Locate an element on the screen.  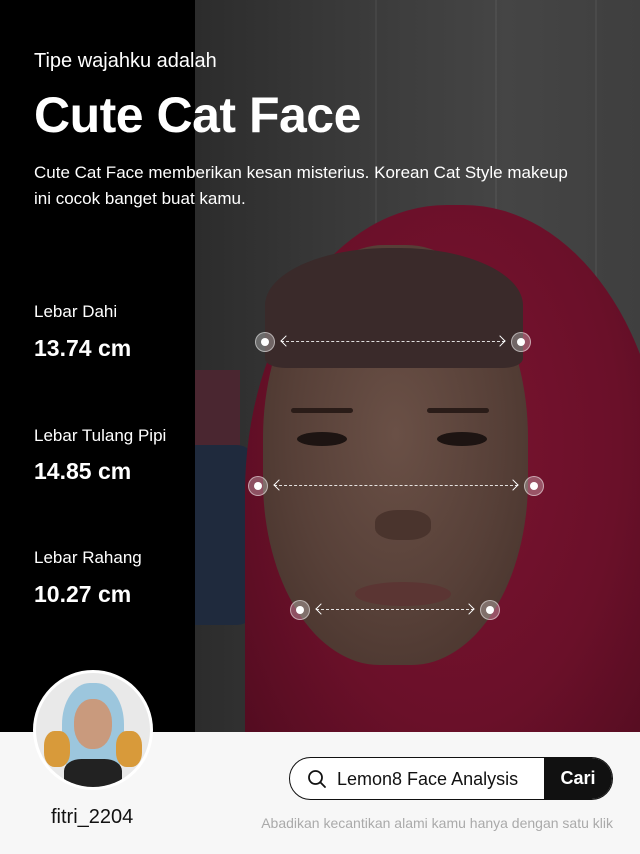
jaw-measure-line is located at coordinates (395, 610).